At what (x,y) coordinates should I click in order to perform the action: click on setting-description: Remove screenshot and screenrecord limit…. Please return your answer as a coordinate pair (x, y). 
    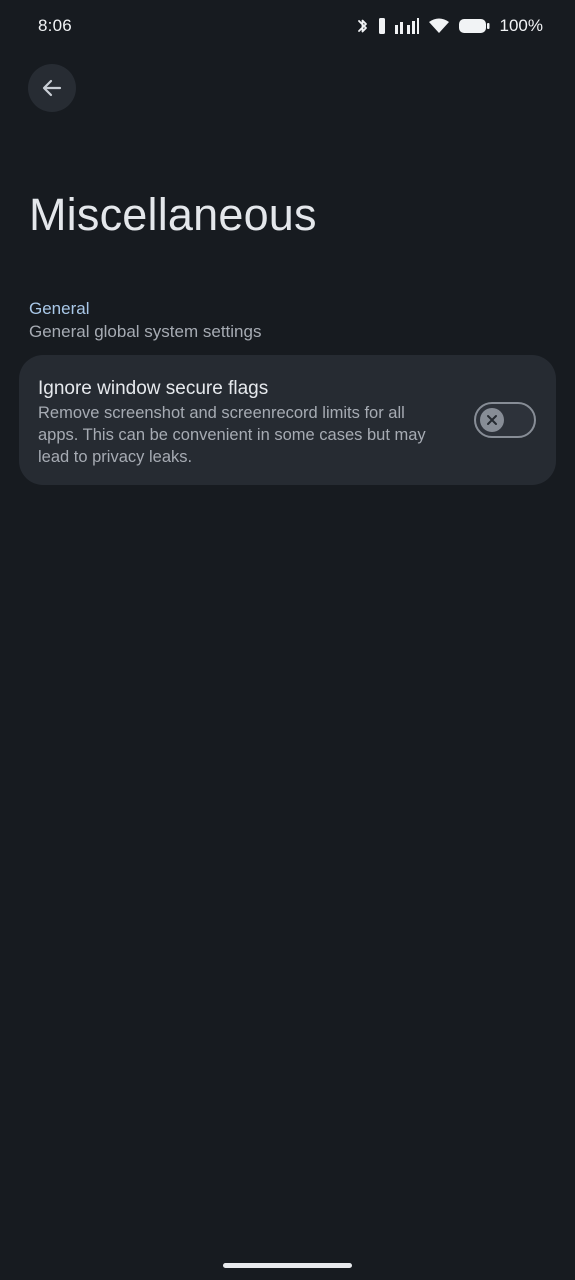
    Looking at the image, I should click on (232, 435).